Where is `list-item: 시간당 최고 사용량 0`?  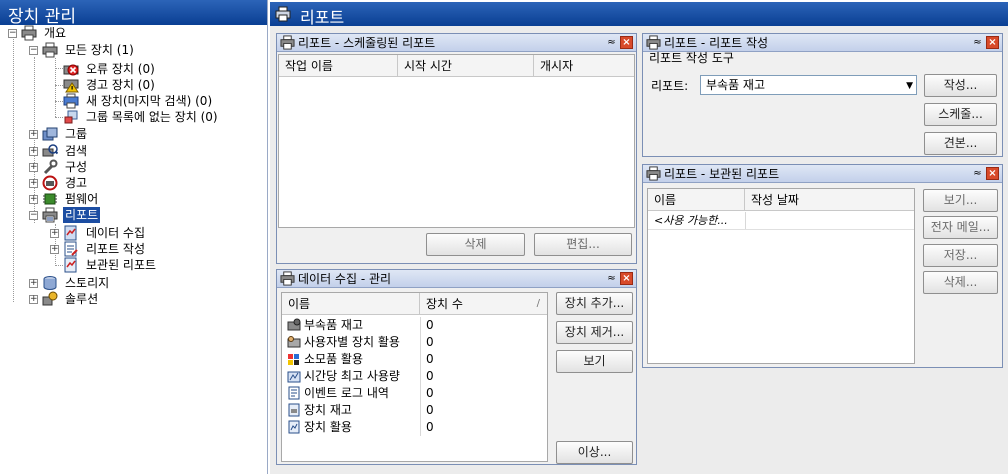
list-item: 시간당 최고 사용량 0 is located at coordinates (414, 376).